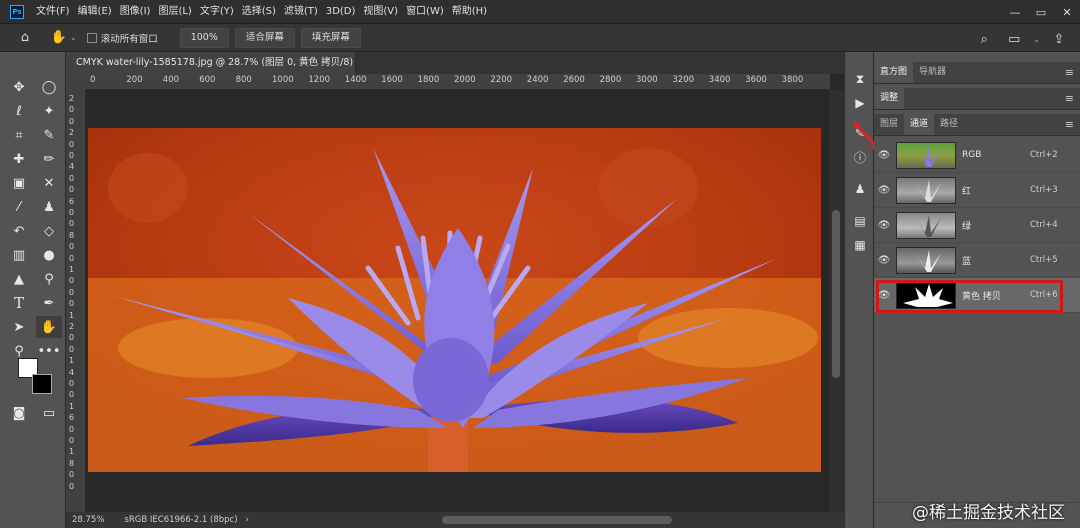  I want to click on vertical-ruler: 20020040060080010001200140016001800, so click(76, 301).